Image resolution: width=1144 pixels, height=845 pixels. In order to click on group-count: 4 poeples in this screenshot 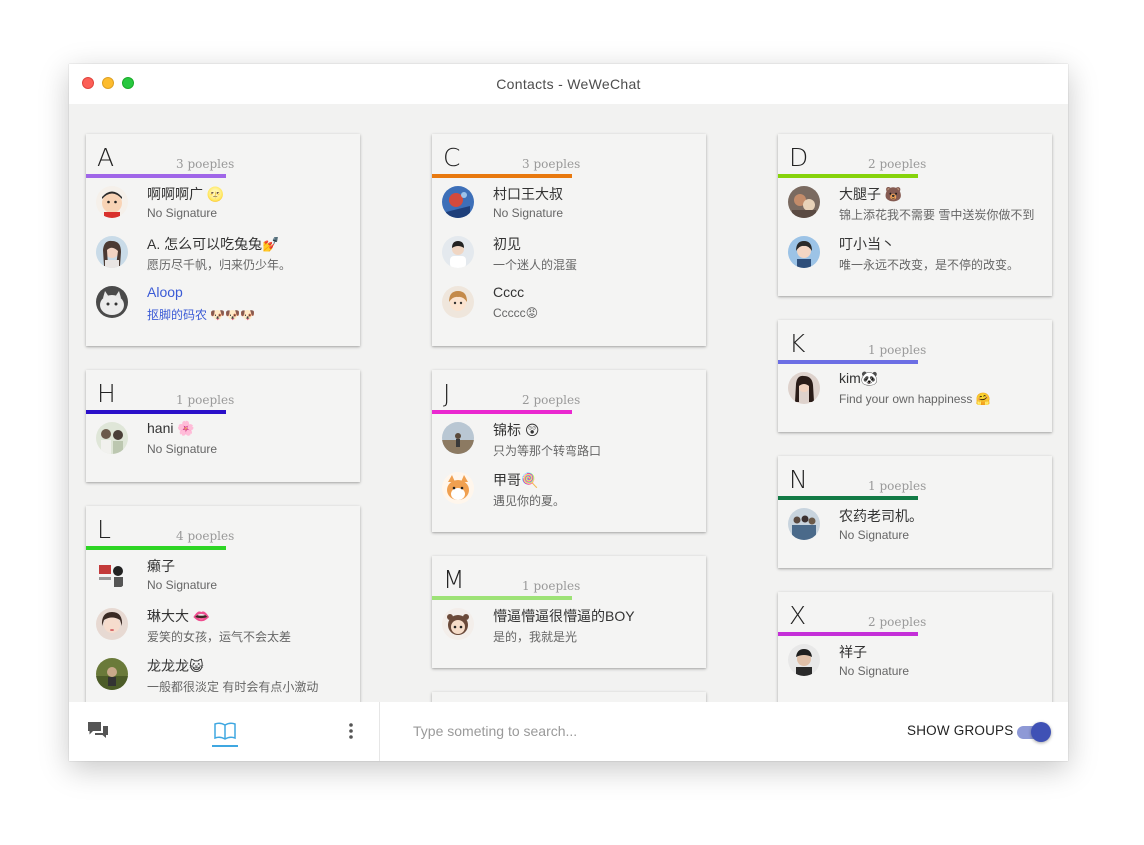, I will do `click(205, 536)`.